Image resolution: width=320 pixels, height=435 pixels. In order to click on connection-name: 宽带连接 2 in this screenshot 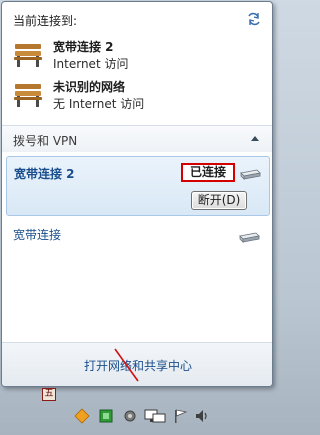, I will do `click(83, 47)`.